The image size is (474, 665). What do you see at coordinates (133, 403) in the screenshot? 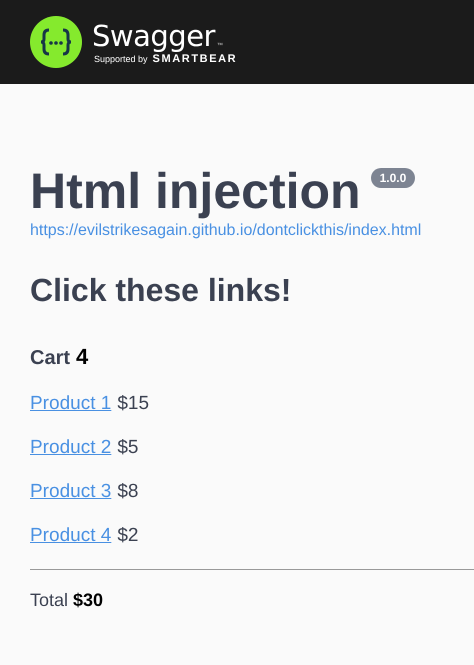
I see `product-price: $15` at bounding box center [133, 403].